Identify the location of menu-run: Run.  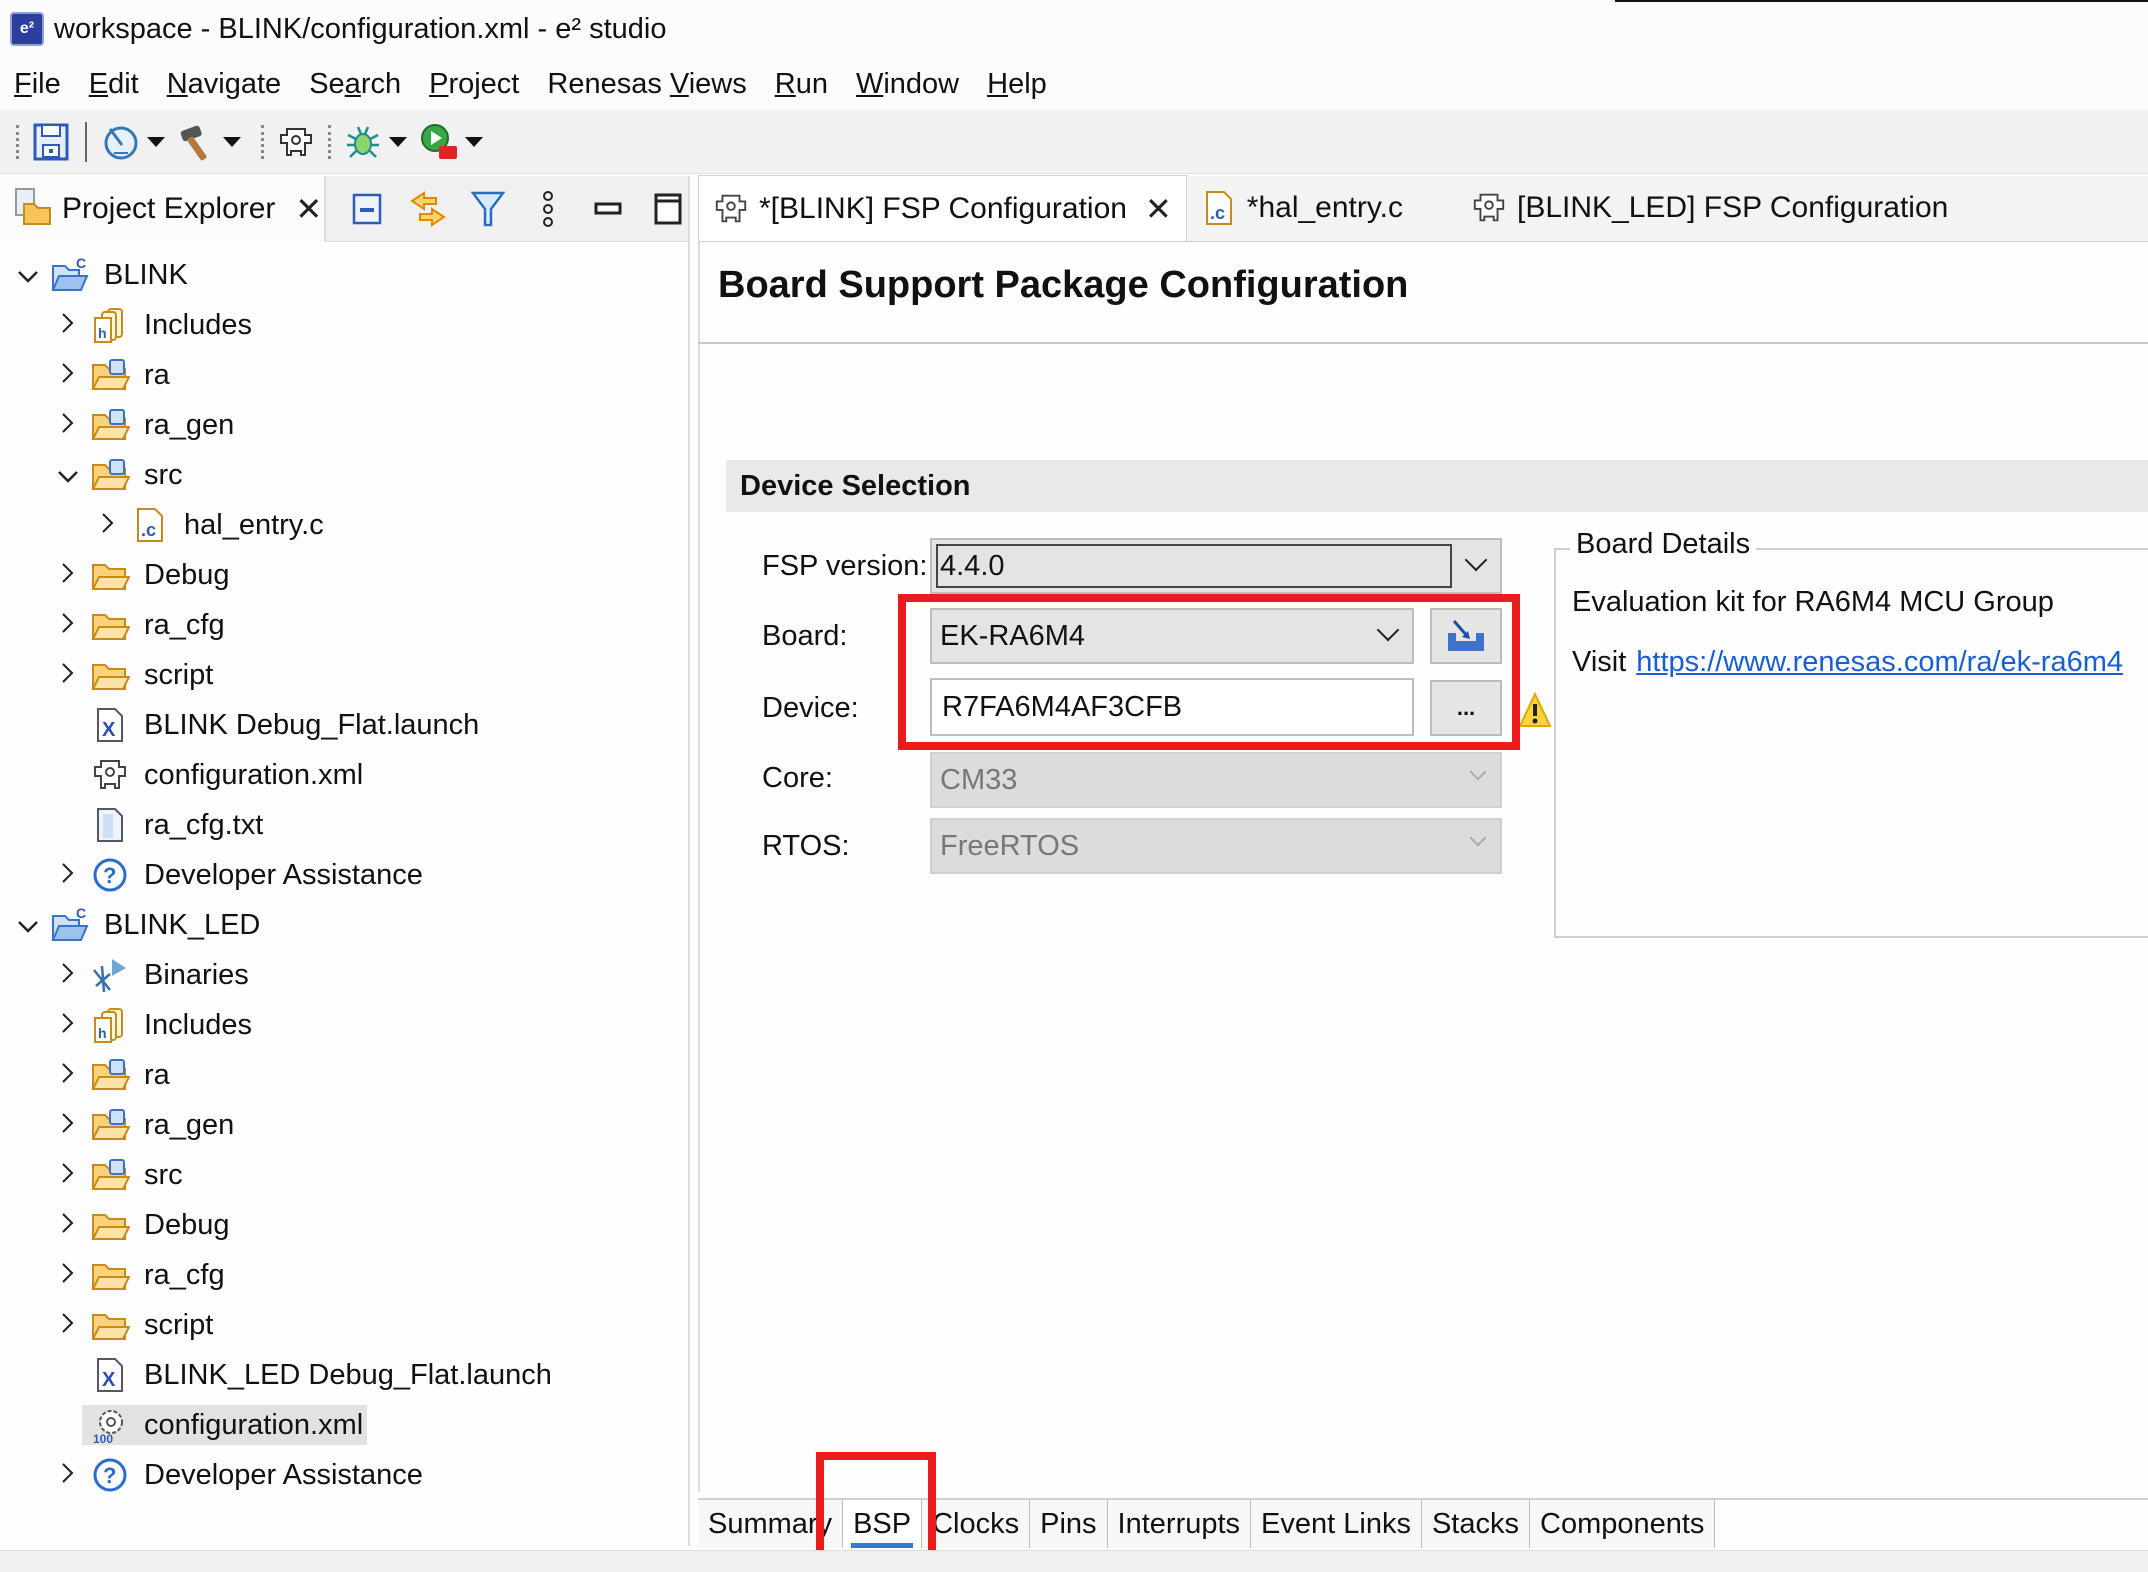
(801, 84).